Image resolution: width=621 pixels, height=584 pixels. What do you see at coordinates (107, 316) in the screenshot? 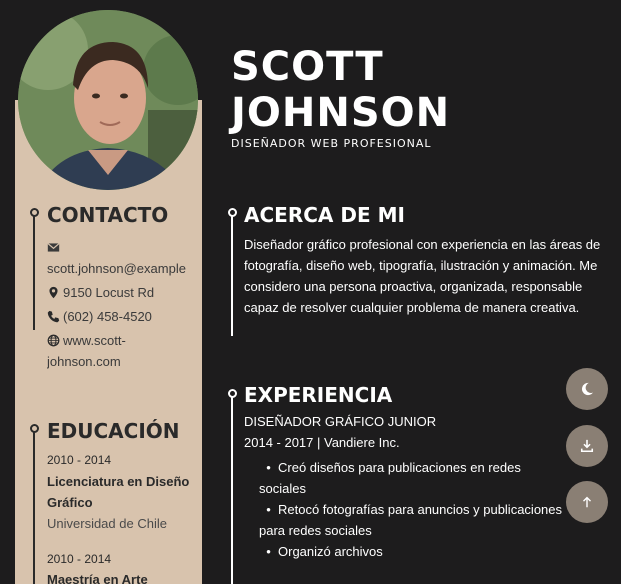
I see `phone-text: (602) 458-4520` at bounding box center [107, 316].